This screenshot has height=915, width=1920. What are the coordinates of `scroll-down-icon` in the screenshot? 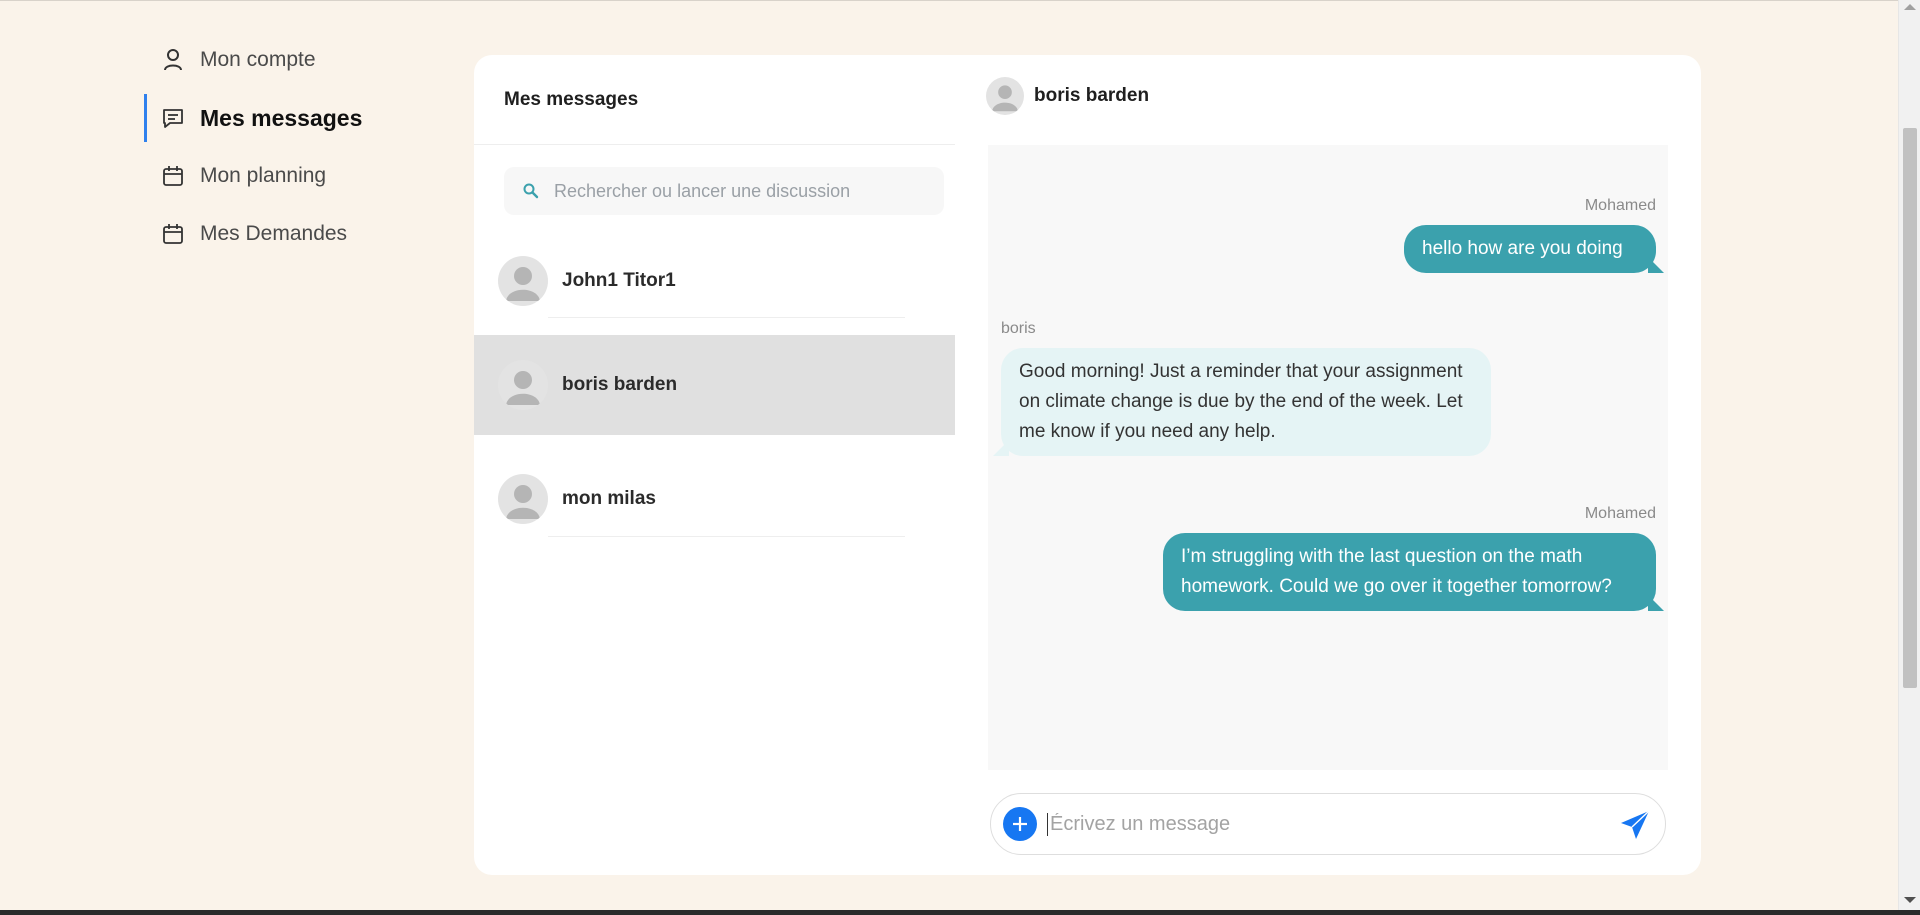 It's located at (1910, 900).